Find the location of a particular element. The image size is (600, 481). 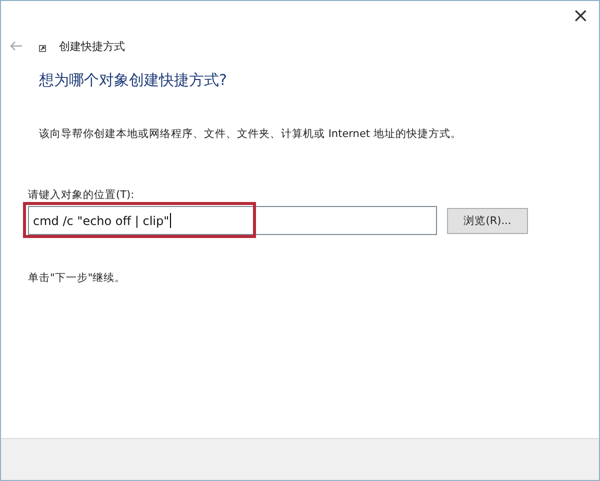

back-arrow-icon is located at coordinates (16, 46).